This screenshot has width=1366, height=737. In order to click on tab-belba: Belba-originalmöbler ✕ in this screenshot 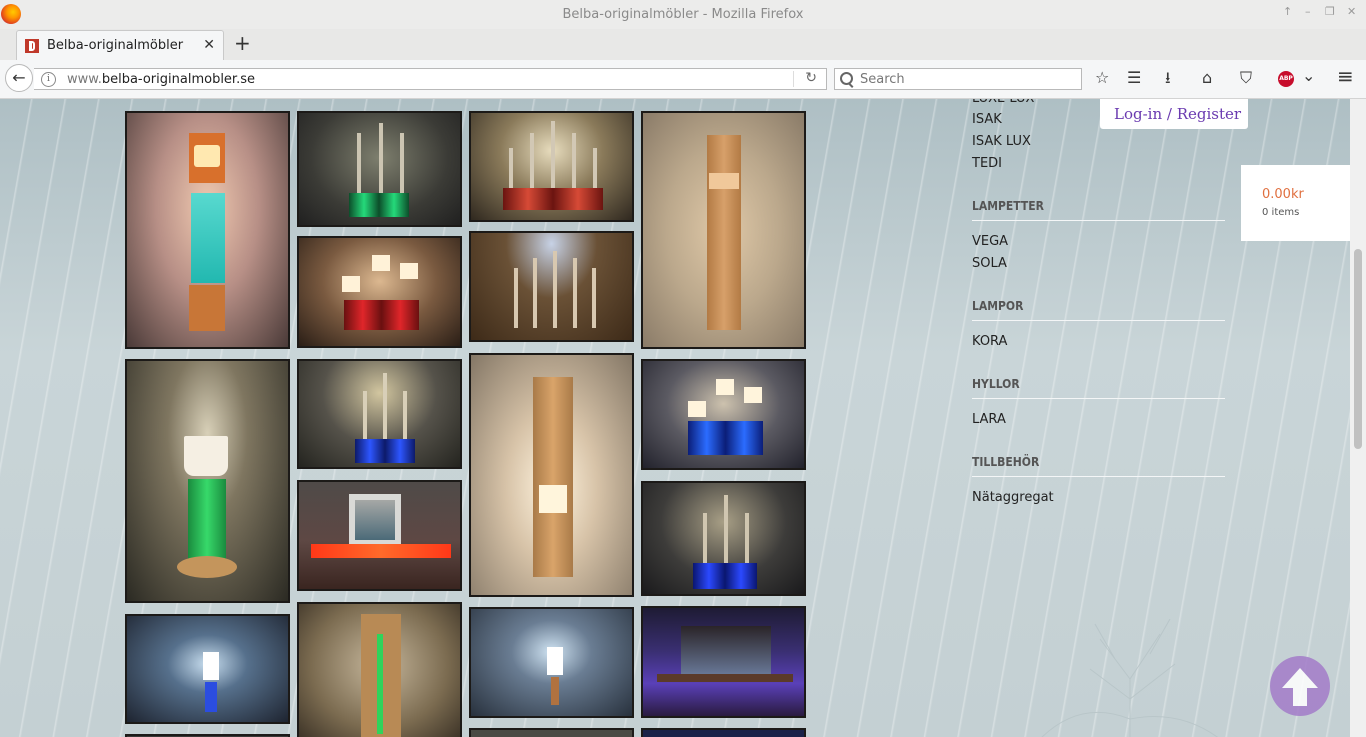, I will do `click(120, 45)`.